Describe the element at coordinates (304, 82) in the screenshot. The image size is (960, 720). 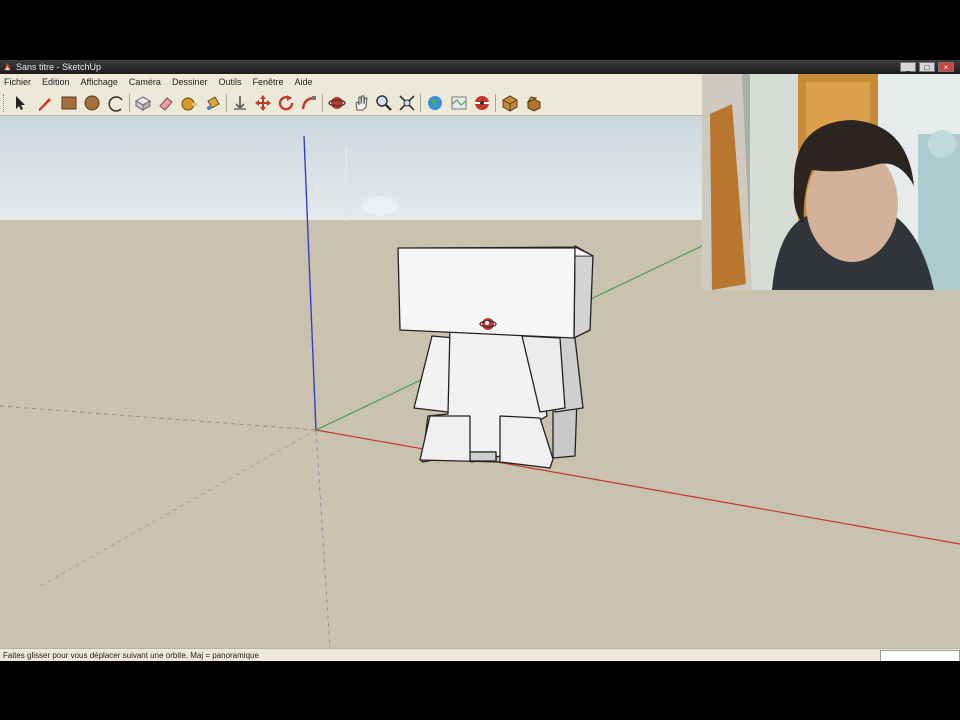
I see `menu-aide: Aide` at that location.